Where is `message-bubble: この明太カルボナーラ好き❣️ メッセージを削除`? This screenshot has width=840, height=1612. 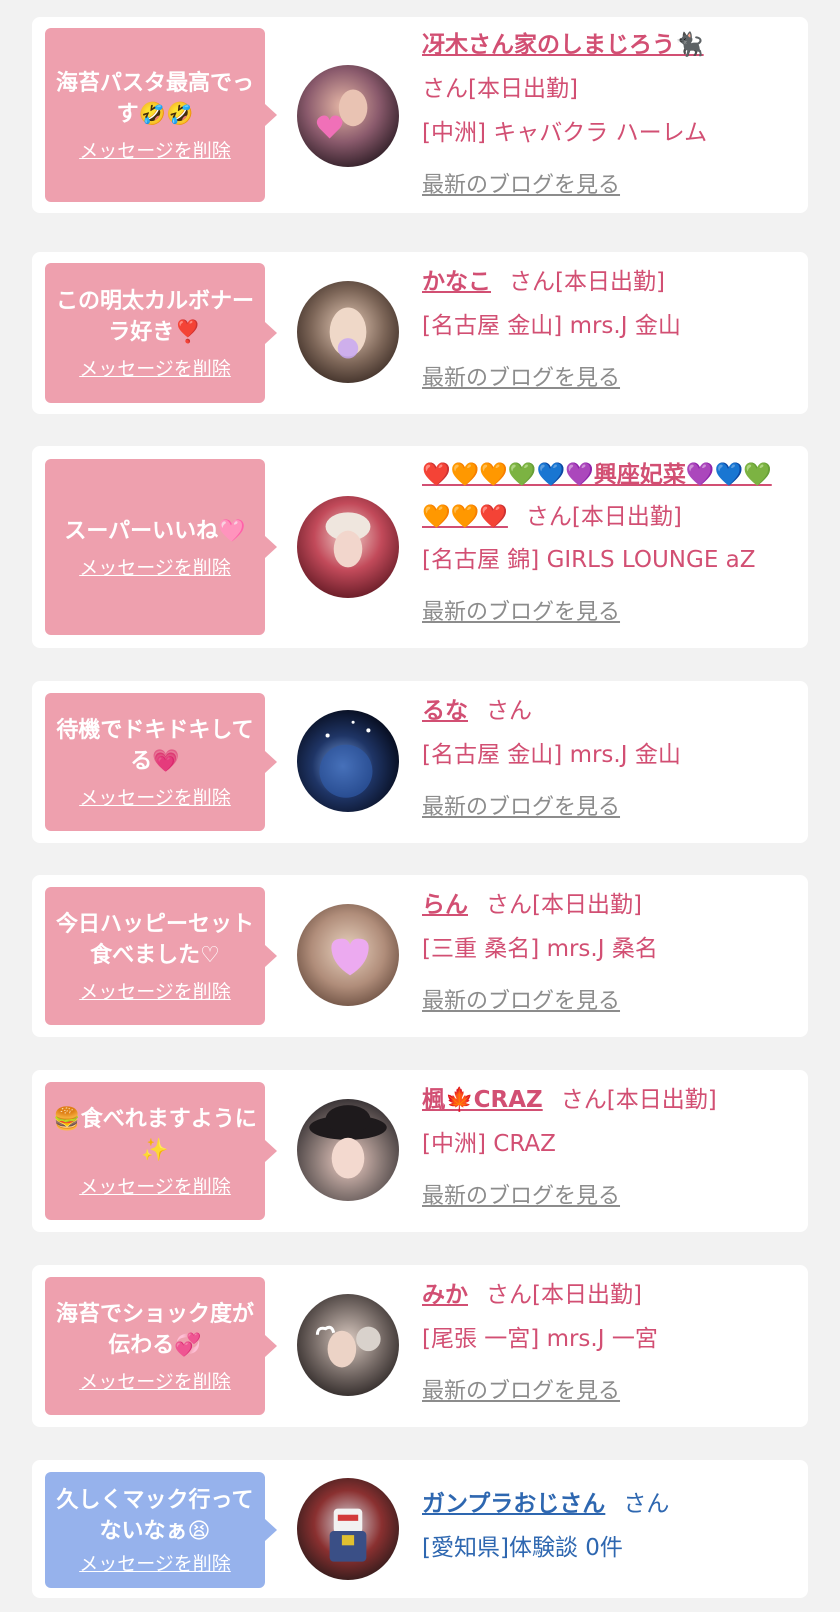
message-bubble: この明太カルボナーラ好き❣️ メッセージを削除 is located at coordinates (161, 333).